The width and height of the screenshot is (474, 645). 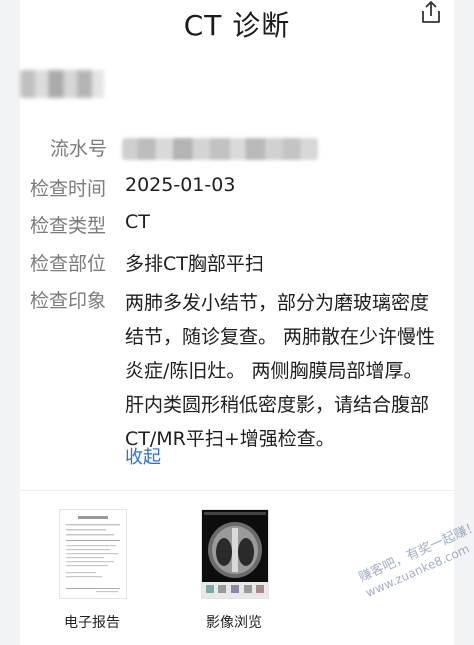 What do you see at coordinates (234, 622) in the screenshot?
I see `image-browse-label: 影像浏览` at bounding box center [234, 622].